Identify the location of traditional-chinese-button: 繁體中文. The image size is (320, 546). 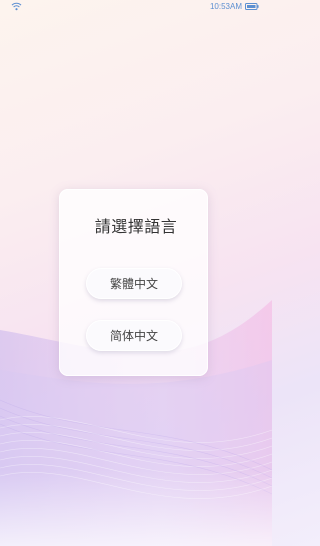
(134, 283).